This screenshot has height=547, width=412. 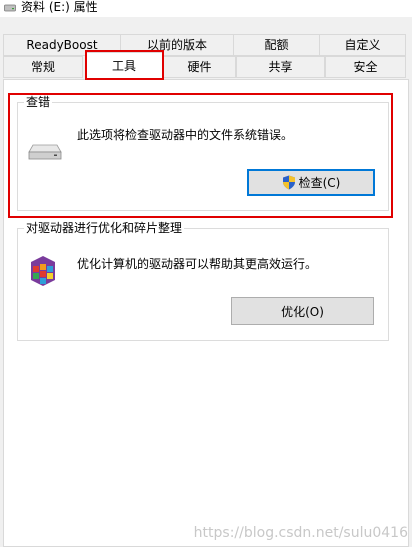 I want to click on optimize-title: 对驱动器进行优化和碎片整理, so click(x=104, y=228).